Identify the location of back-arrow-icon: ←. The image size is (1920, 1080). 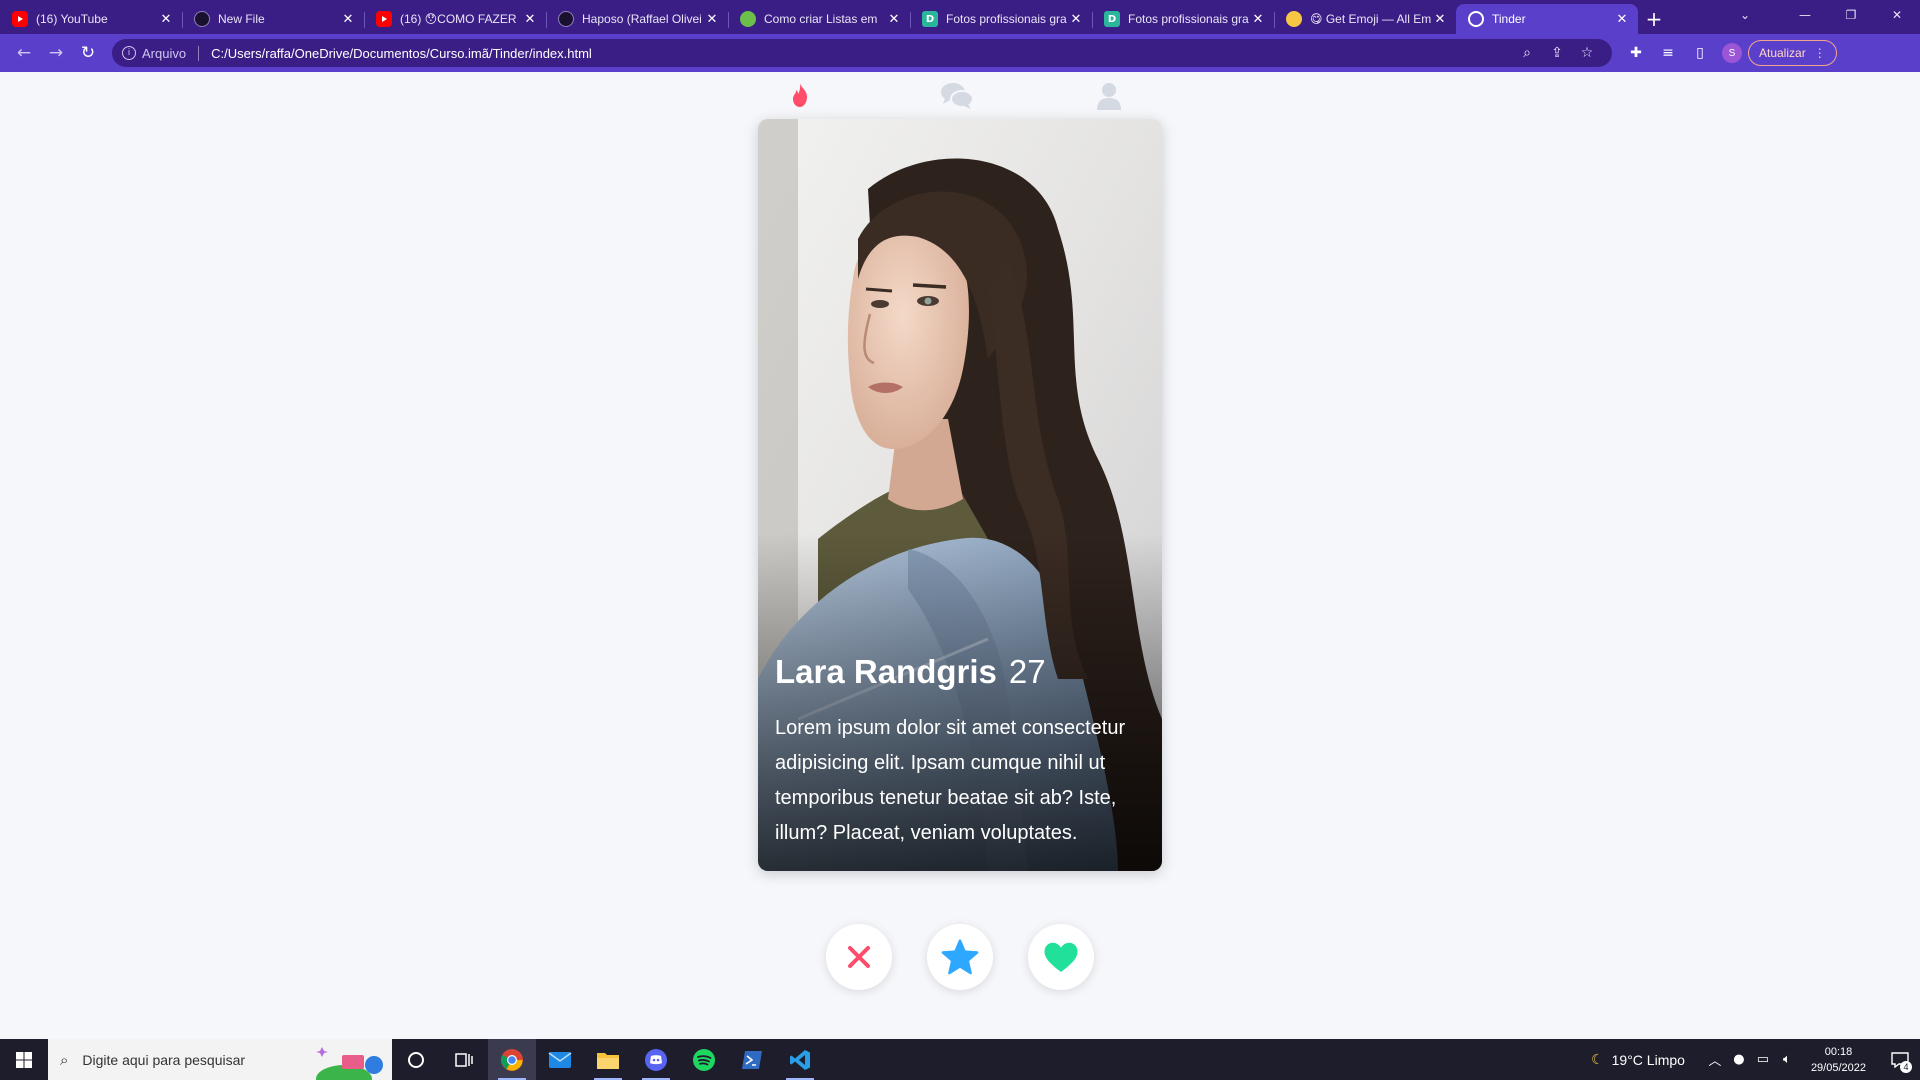
(24, 53).